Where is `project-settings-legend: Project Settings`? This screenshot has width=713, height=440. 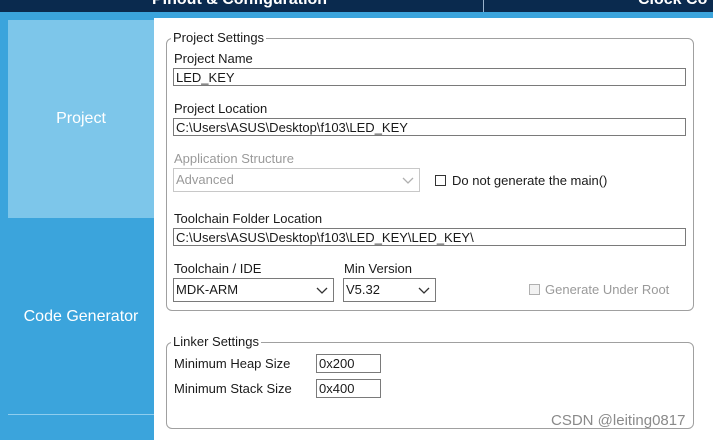
project-settings-legend: Project Settings is located at coordinates (219, 37).